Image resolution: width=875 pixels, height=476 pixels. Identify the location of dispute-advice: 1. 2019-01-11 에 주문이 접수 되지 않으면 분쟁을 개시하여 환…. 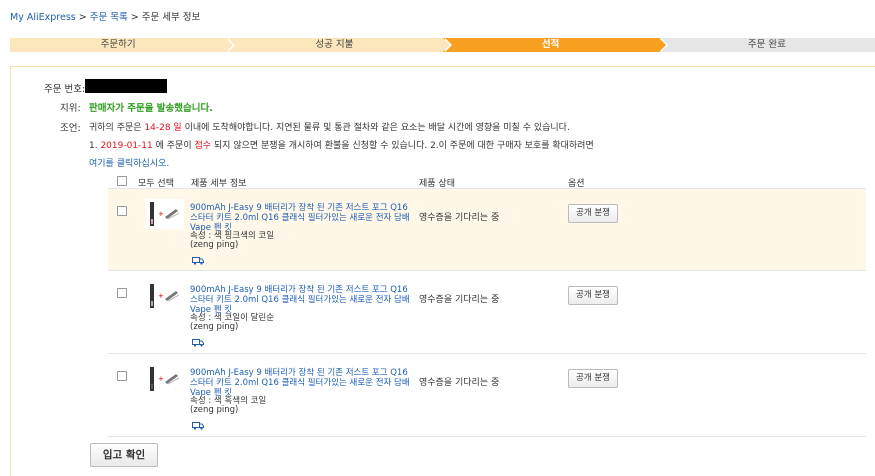
(341, 144).